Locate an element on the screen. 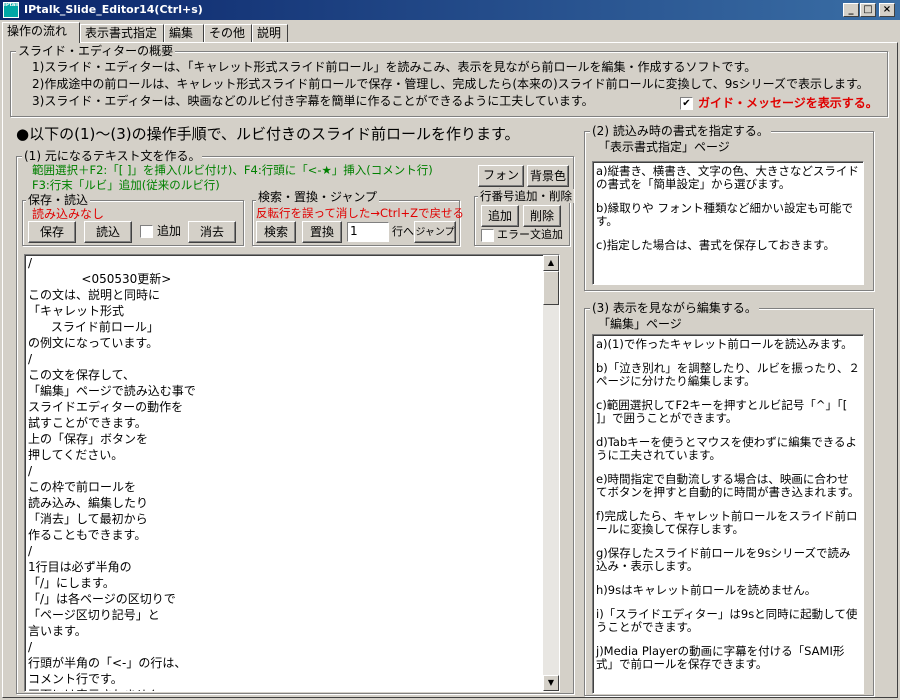 This screenshot has height=700, width=900. step3-item: a)(1)で作ったキャレット前ロールを読込みます。 is located at coordinates (724, 344).